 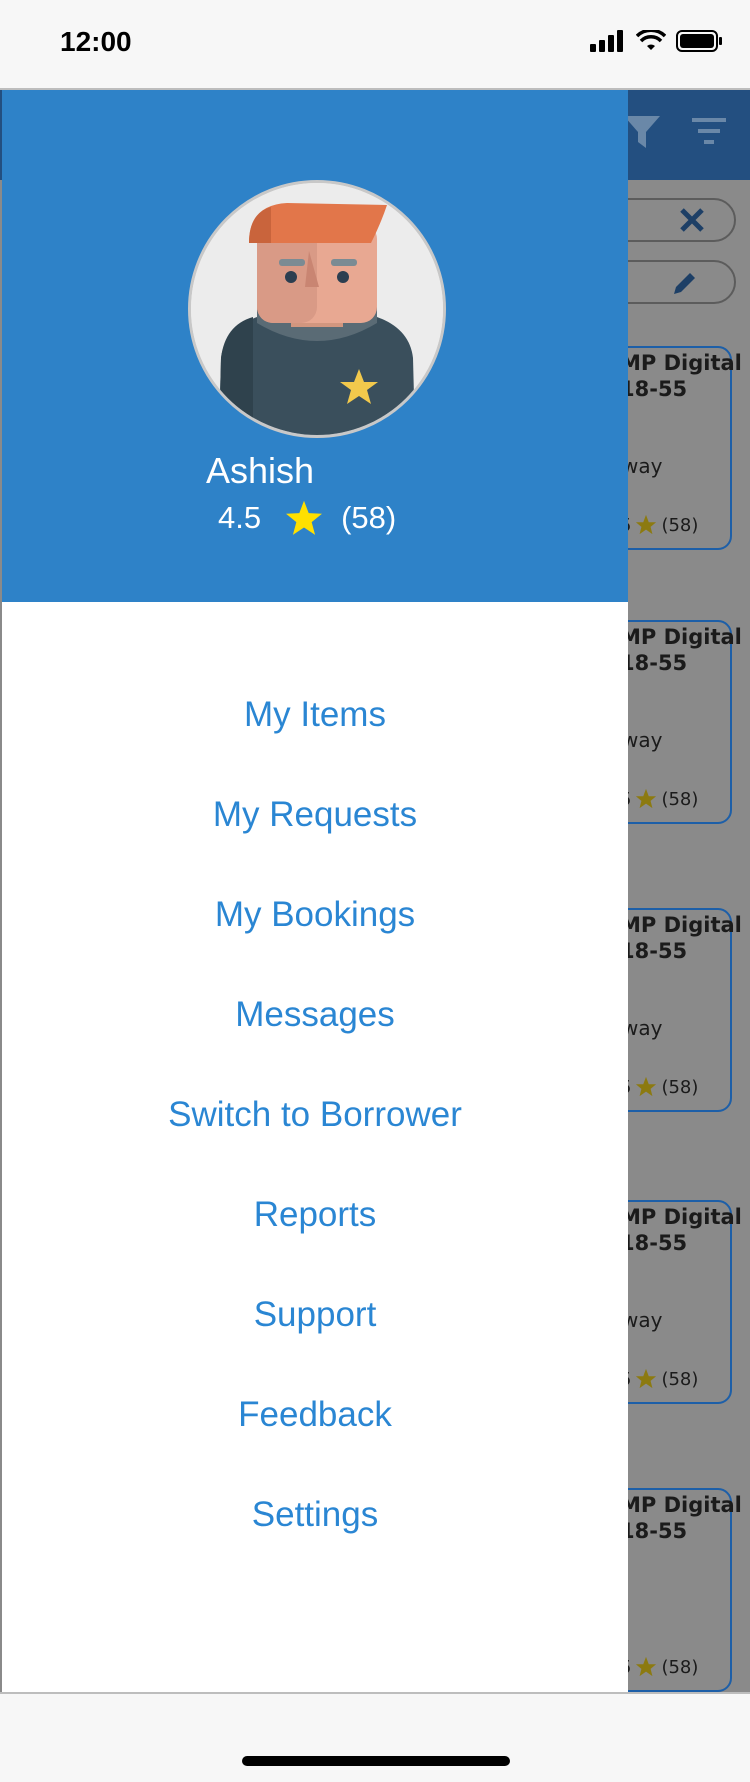 What do you see at coordinates (315, 1545) in the screenshot?
I see `menu-item-settings: Settings` at bounding box center [315, 1545].